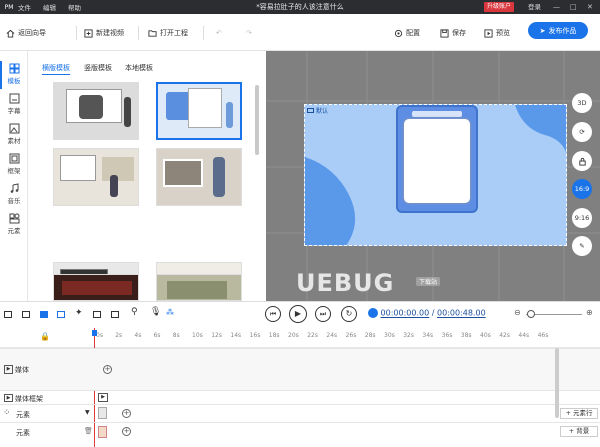  Describe the element at coordinates (323, 314) in the screenshot. I see `next-button: ⏭` at that location.